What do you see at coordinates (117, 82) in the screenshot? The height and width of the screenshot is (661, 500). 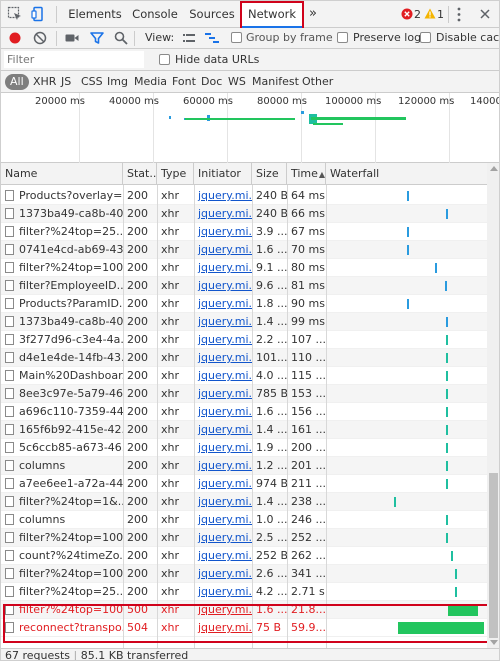 I see `type-filter-img: Img` at bounding box center [117, 82].